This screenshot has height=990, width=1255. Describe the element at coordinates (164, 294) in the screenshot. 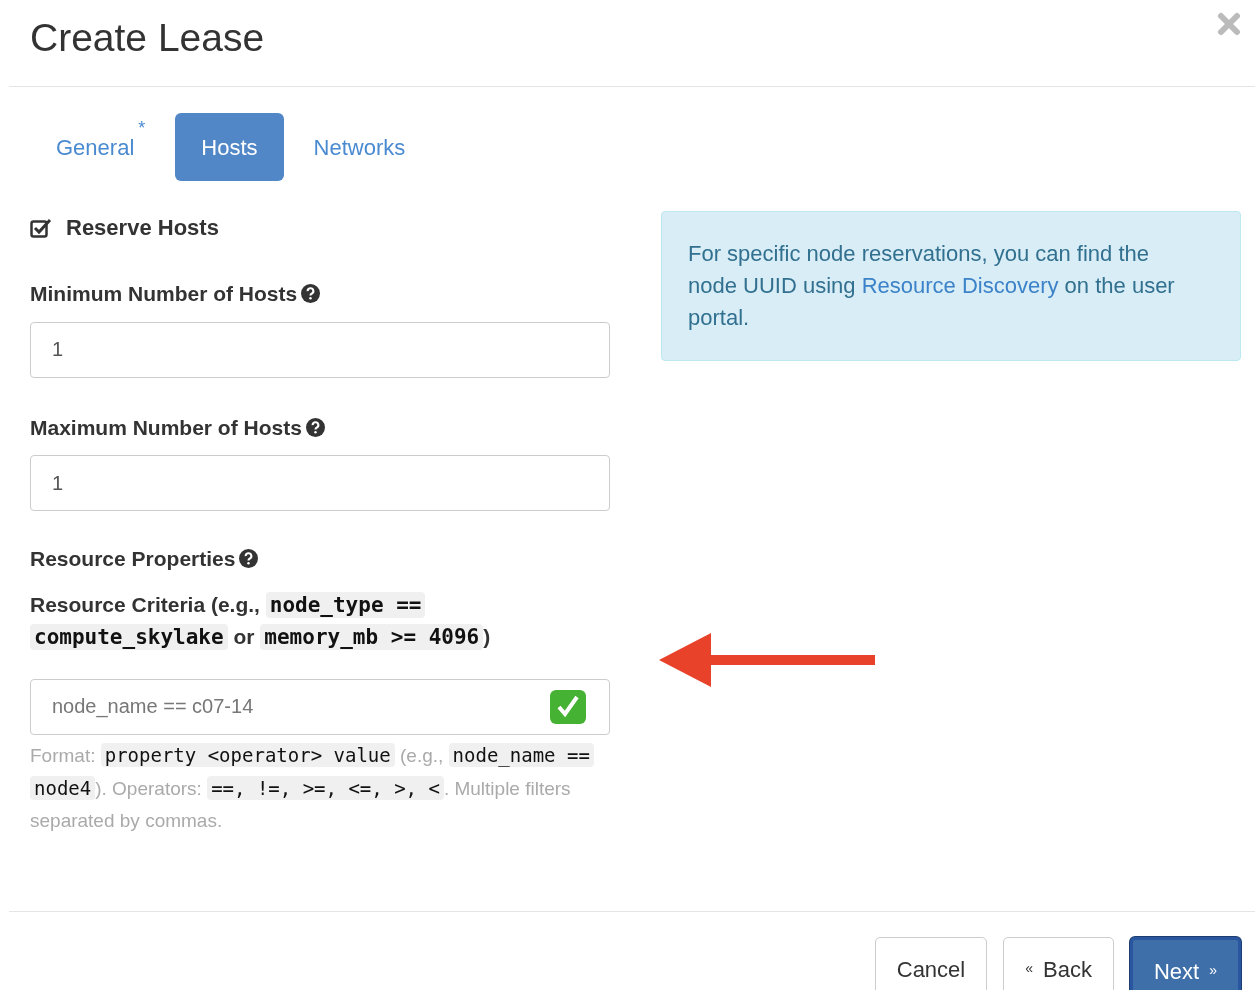

I see `field-label: Minimum Number of Hosts` at that location.